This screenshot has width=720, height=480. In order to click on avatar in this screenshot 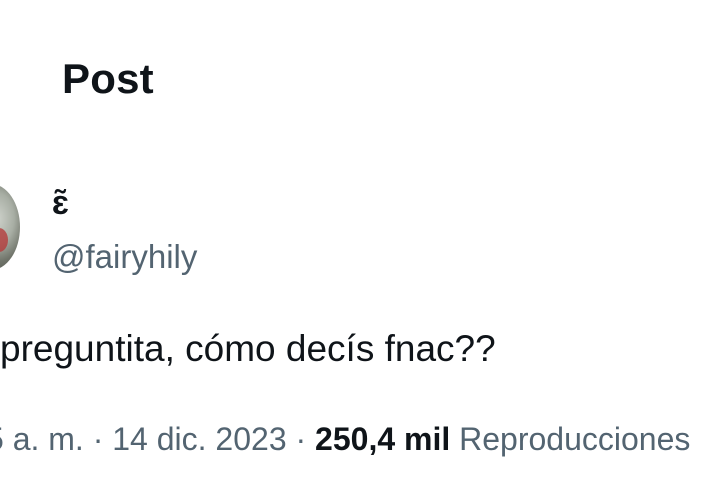, I will do `click(10, 227)`.